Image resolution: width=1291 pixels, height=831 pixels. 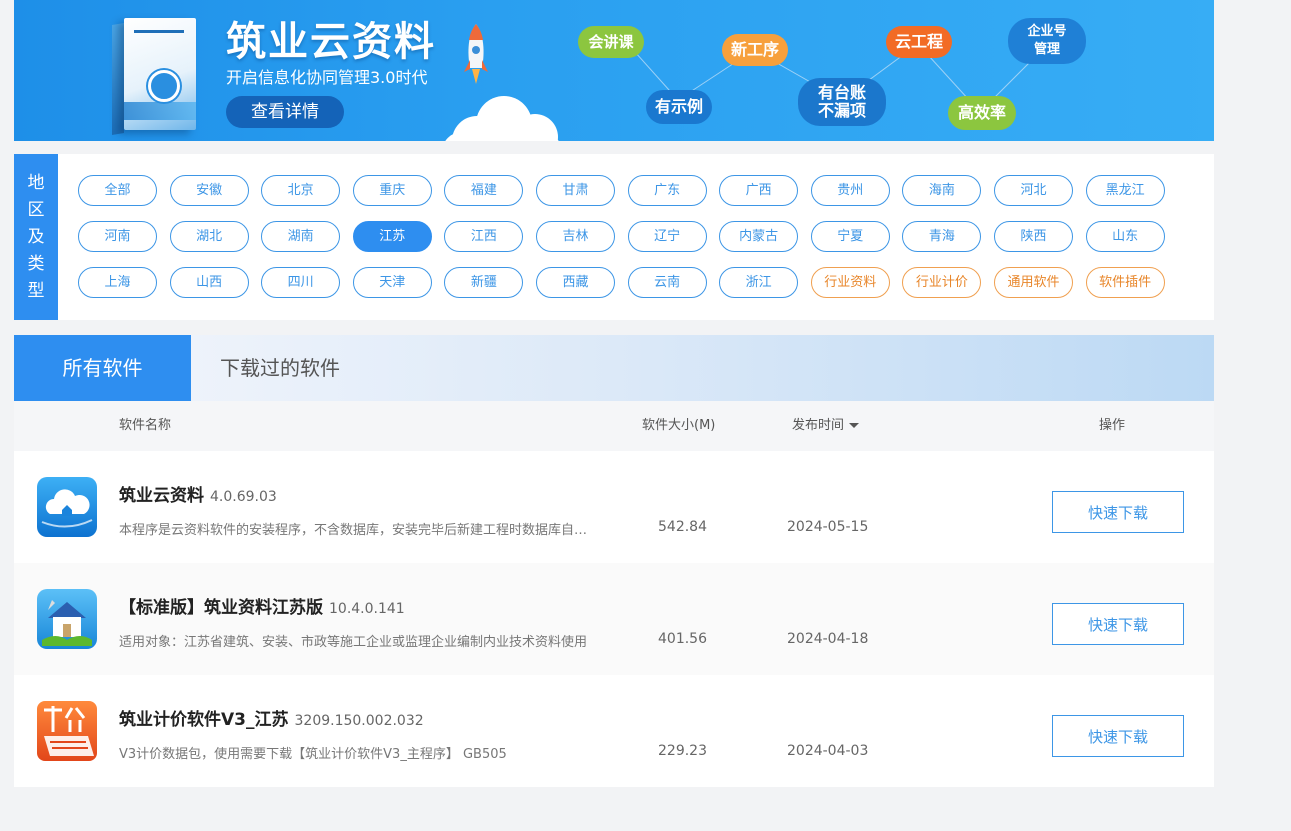 I want to click on region-chip: 西藏, so click(x=575, y=282).